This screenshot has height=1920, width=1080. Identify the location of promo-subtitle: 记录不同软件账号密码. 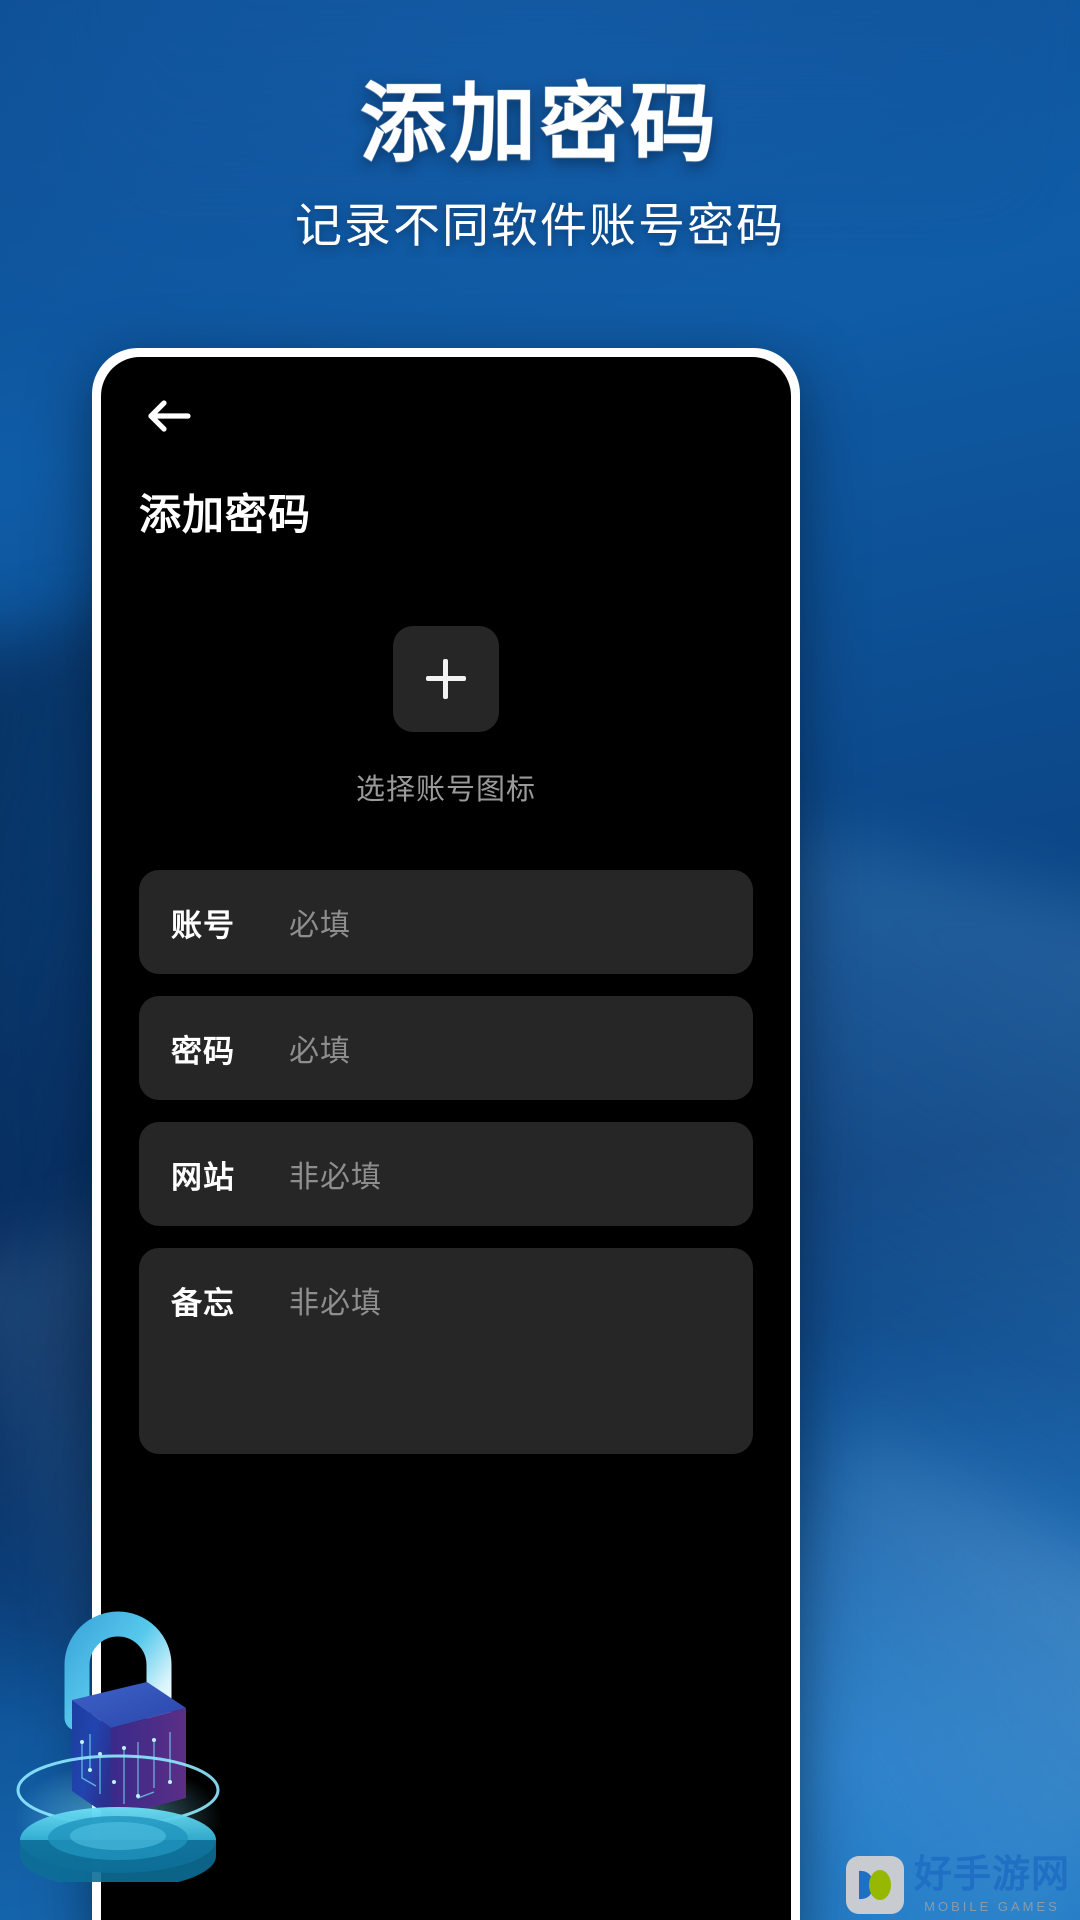
(540, 225).